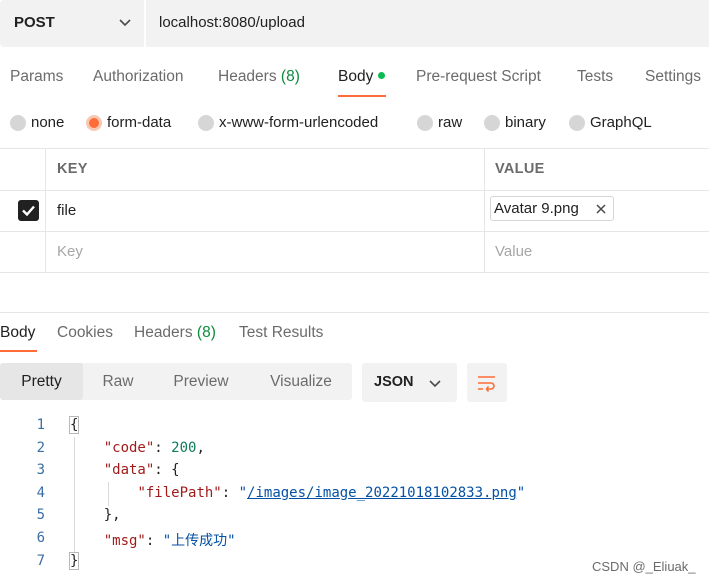 This screenshot has height=583, width=709. I want to click on json-key: "filePath", so click(179, 493).